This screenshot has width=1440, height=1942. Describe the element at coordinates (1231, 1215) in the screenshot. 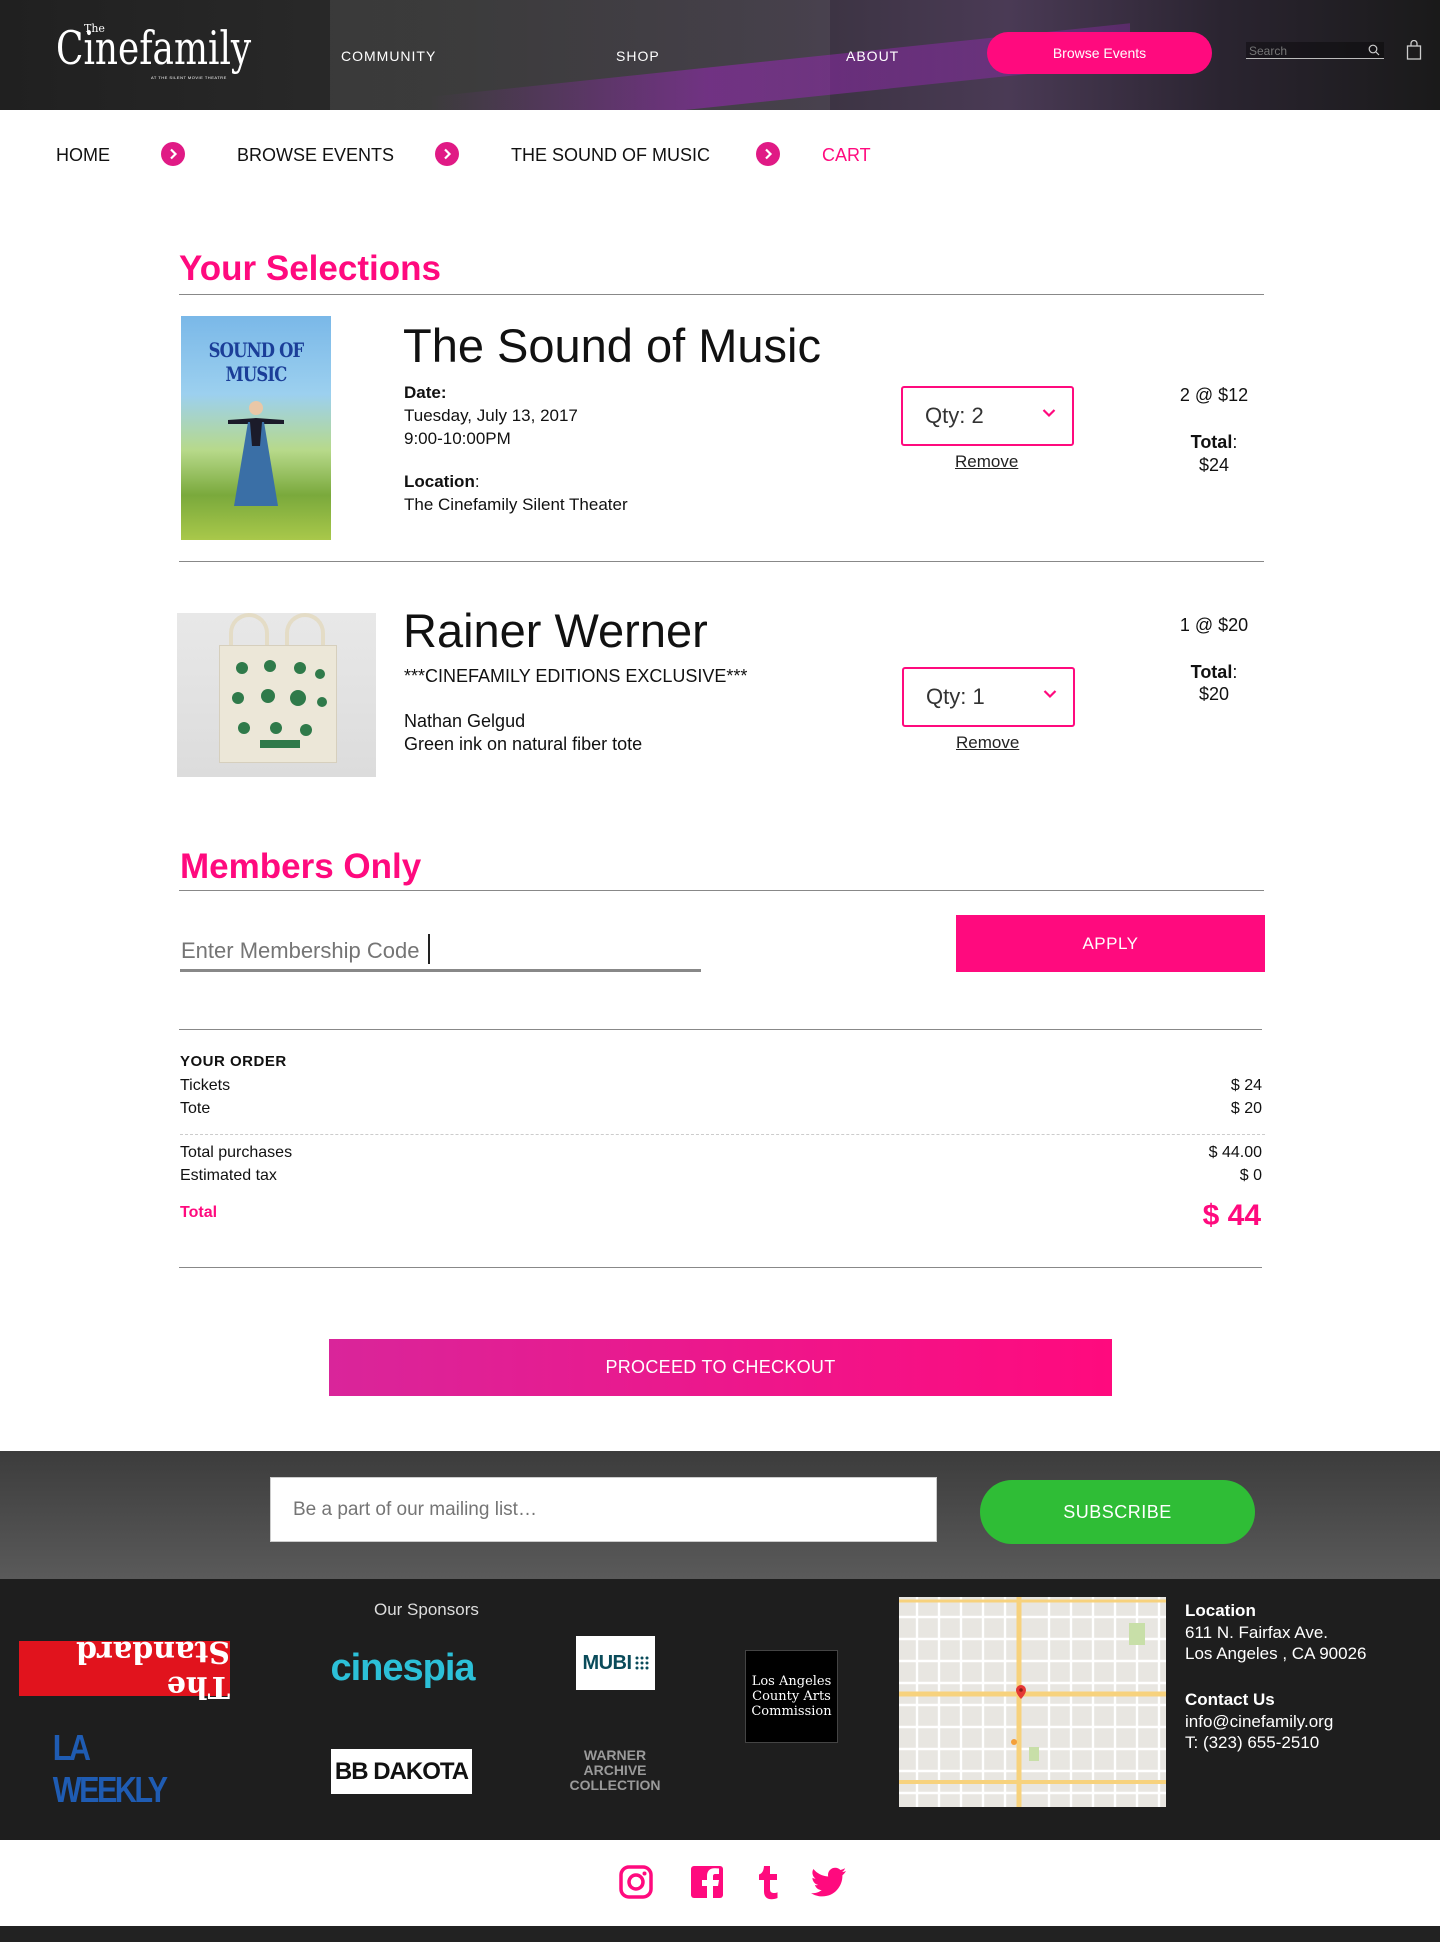

I see `order-total-value: $ 44` at that location.